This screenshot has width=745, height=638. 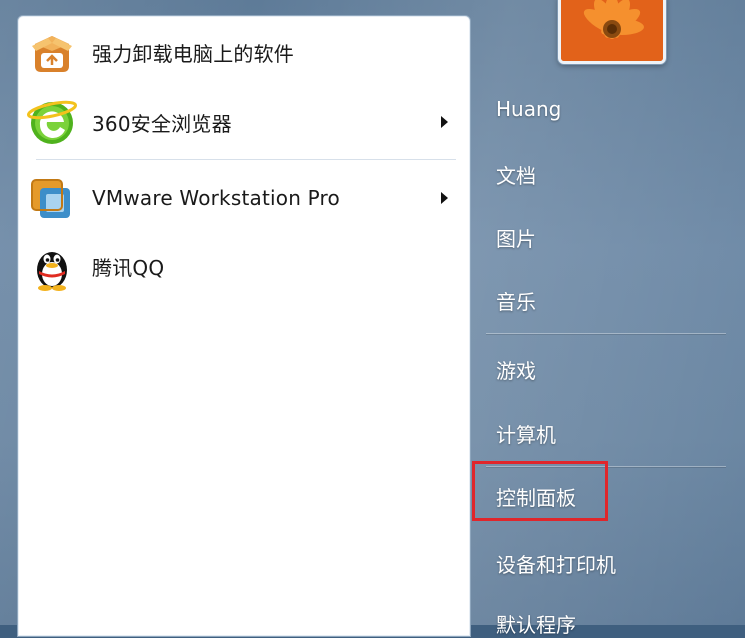 What do you see at coordinates (52, 122) in the screenshot?
I see `360-browser-icon` at bounding box center [52, 122].